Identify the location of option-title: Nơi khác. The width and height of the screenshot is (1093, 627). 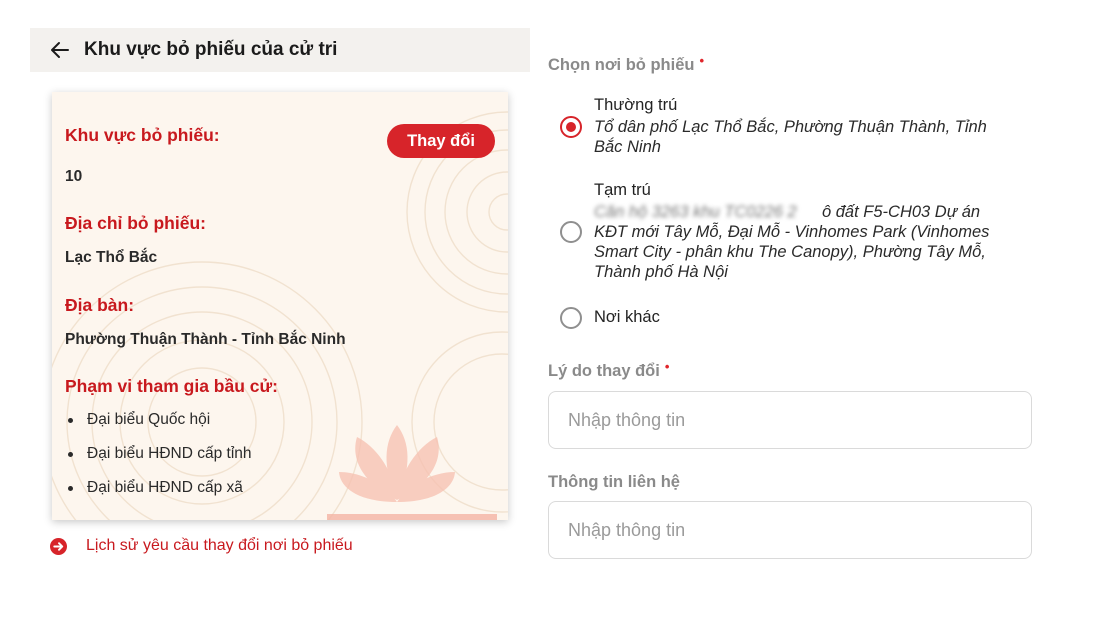
(627, 317).